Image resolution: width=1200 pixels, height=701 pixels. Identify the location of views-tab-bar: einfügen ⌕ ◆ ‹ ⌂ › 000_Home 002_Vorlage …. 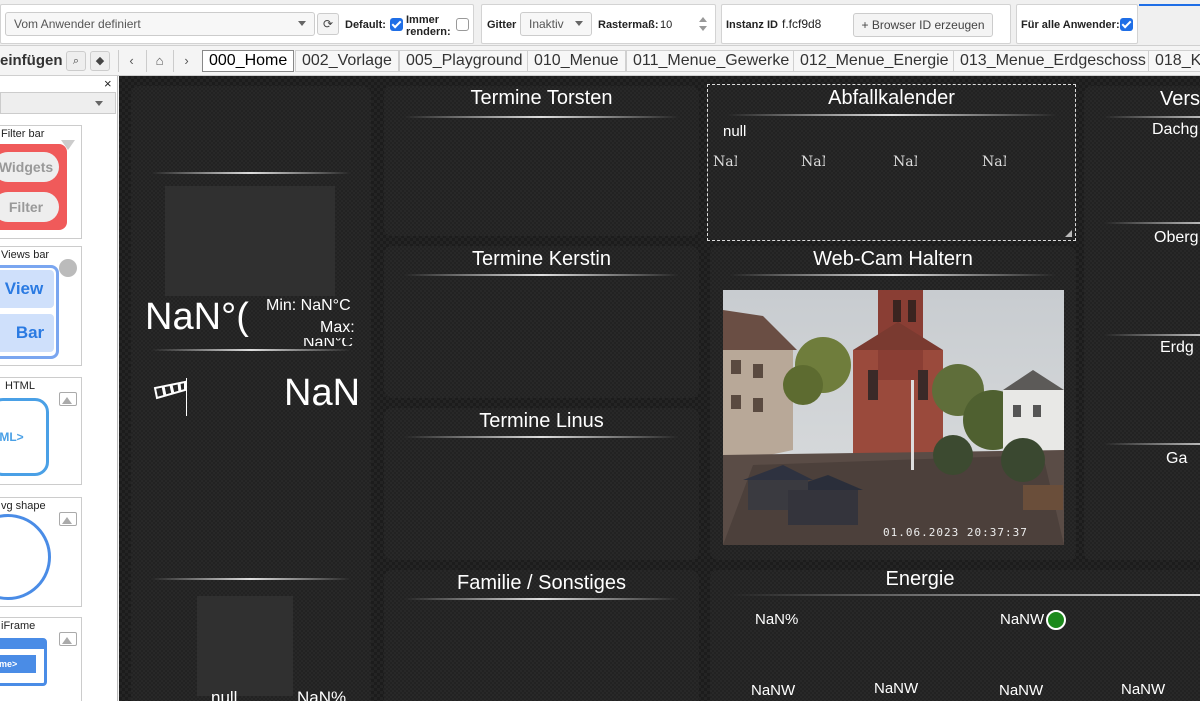
(600, 61).